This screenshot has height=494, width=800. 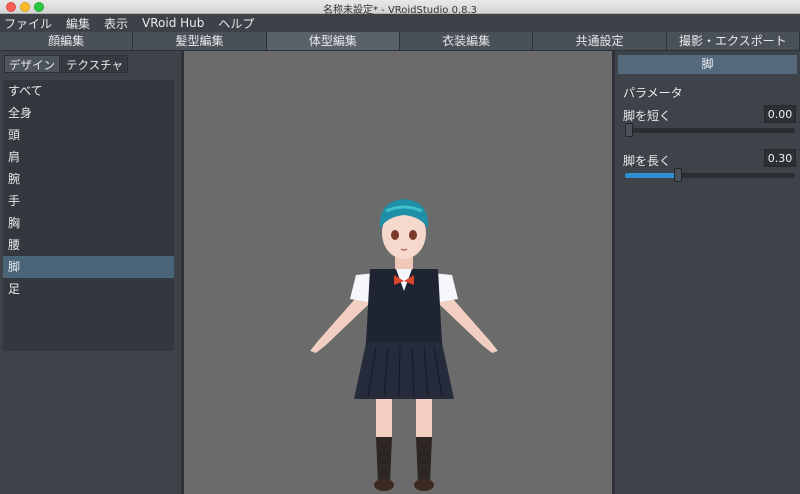 What do you see at coordinates (88, 135) in the screenshot?
I see `part-item-head: 頭` at bounding box center [88, 135].